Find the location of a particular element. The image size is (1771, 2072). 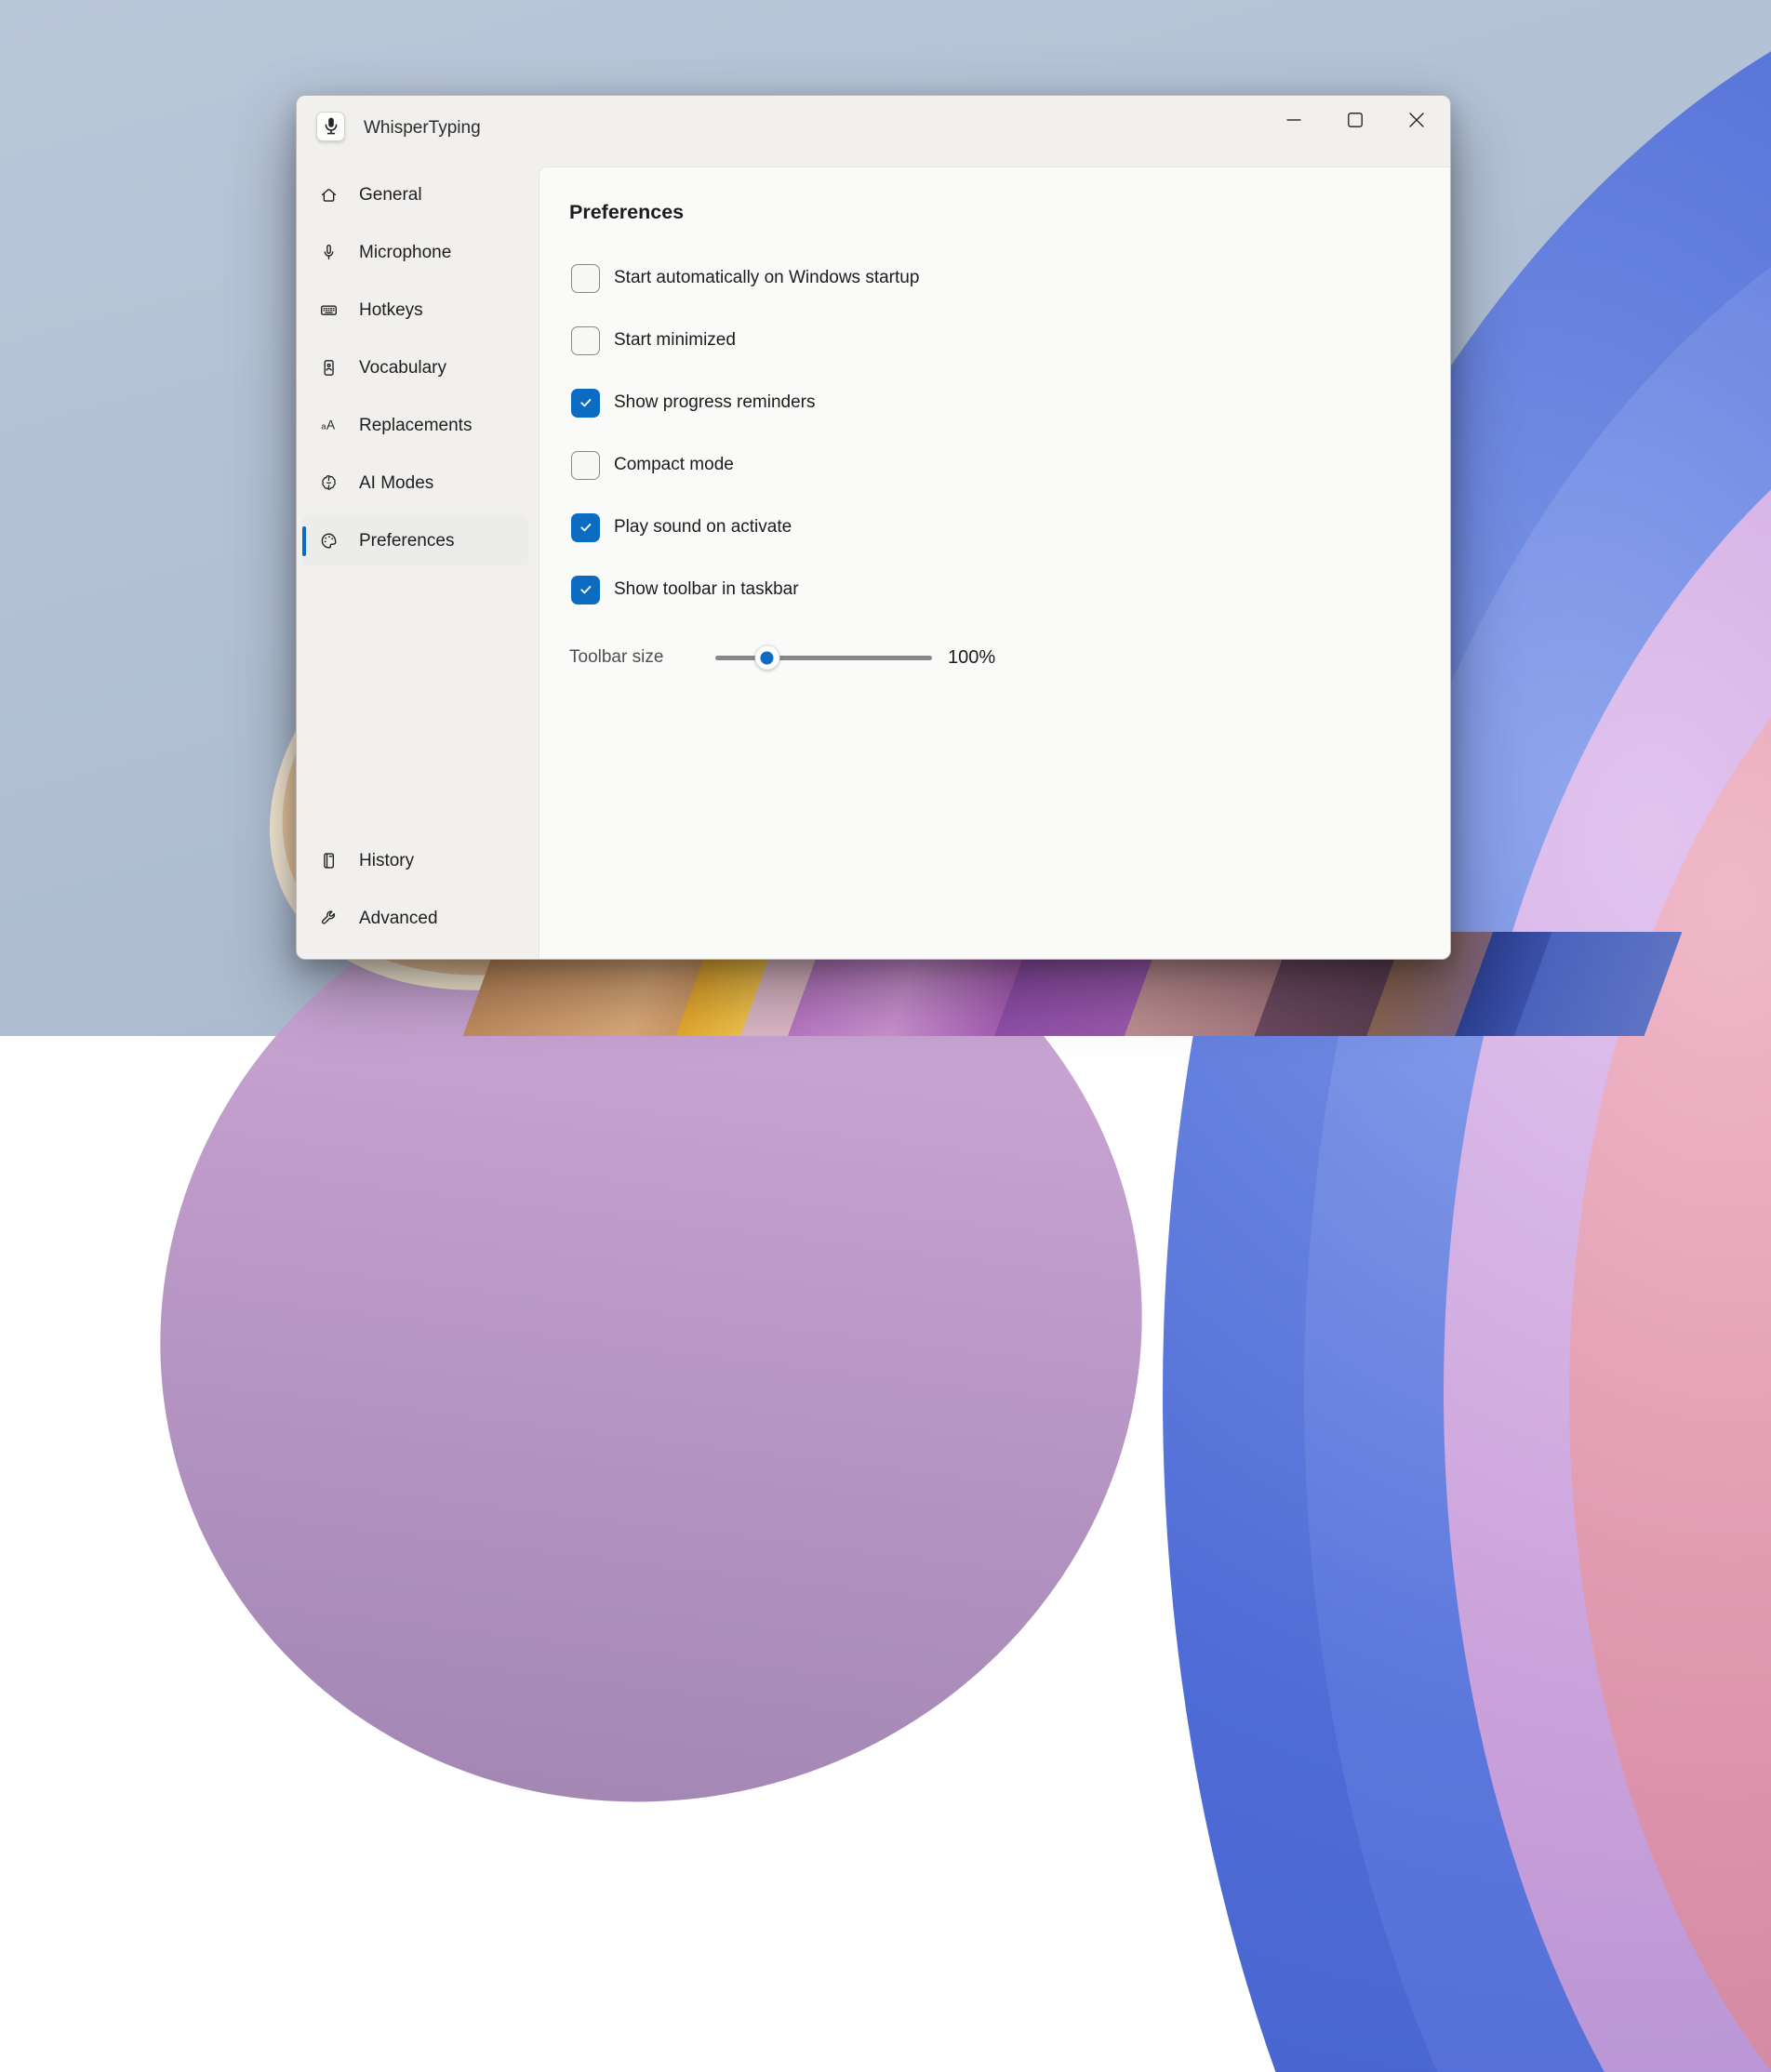

checkbox-show-progress-reminders is located at coordinates (585, 403).